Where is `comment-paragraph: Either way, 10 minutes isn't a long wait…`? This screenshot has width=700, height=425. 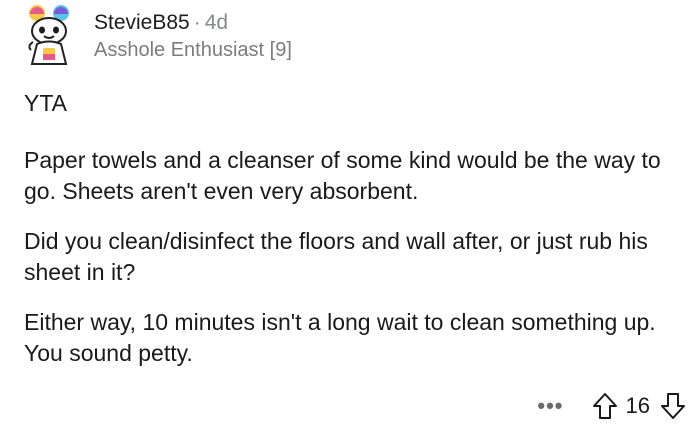 comment-paragraph: Either way, 10 minutes isn't a long wait… is located at coordinates (340, 337).